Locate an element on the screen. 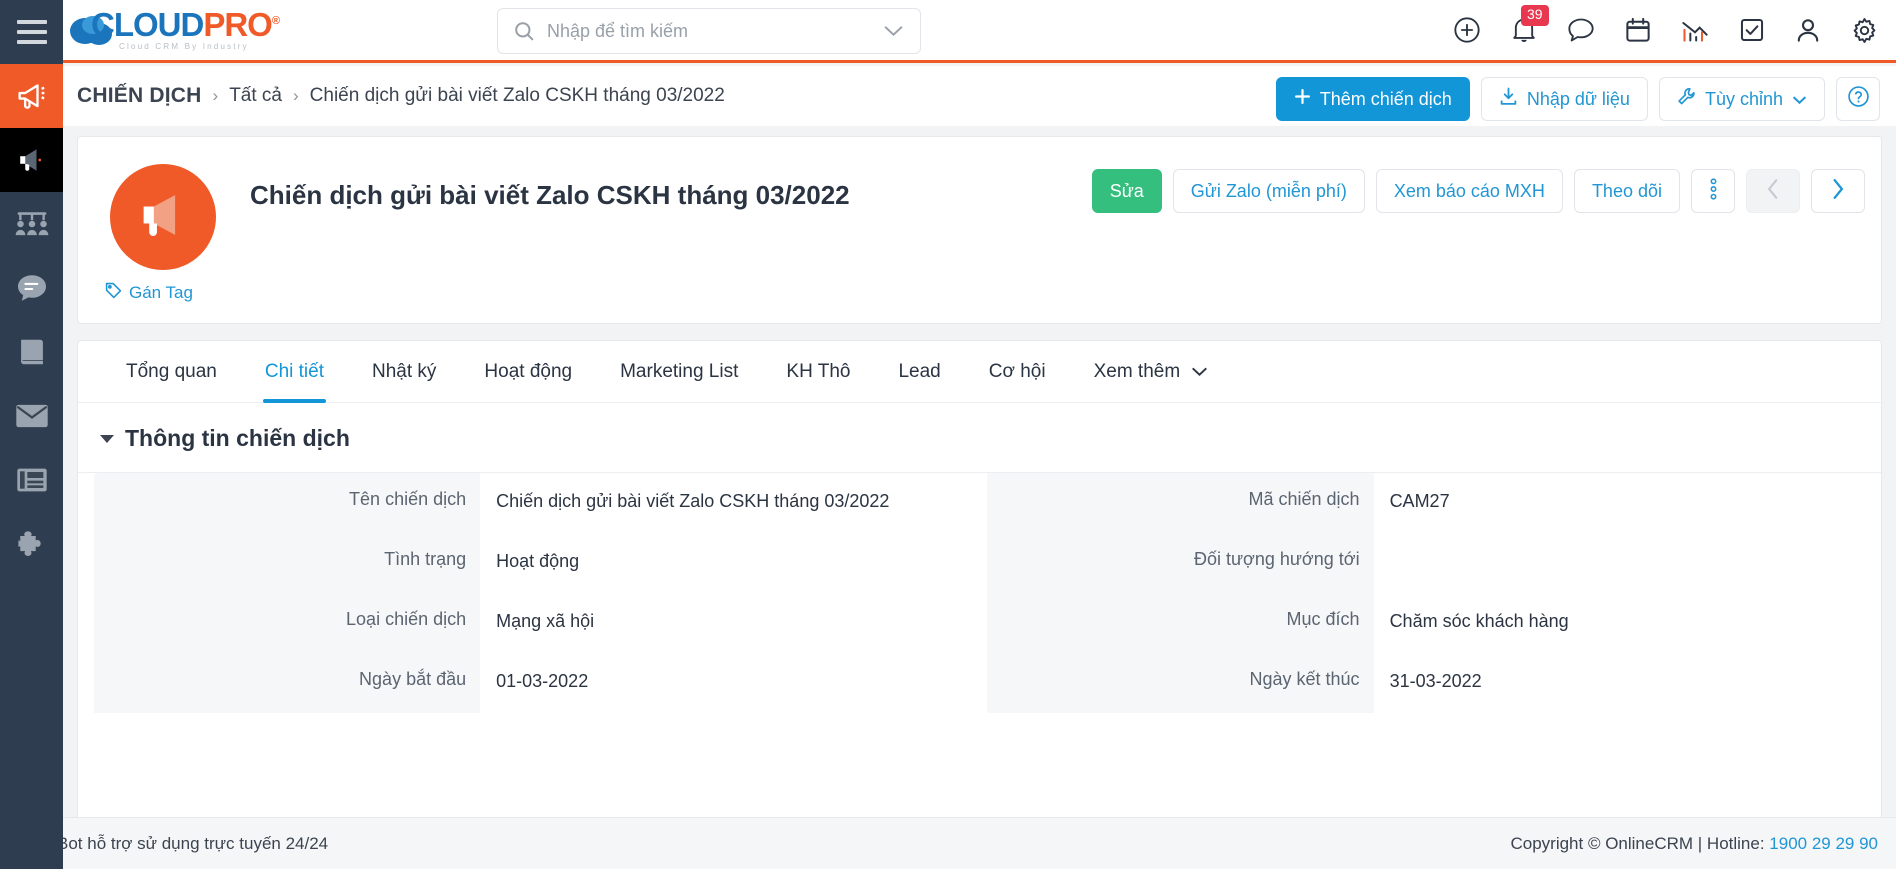 The image size is (1896, 869). bell-icon: 39 is located at coordinates (1530, 24).